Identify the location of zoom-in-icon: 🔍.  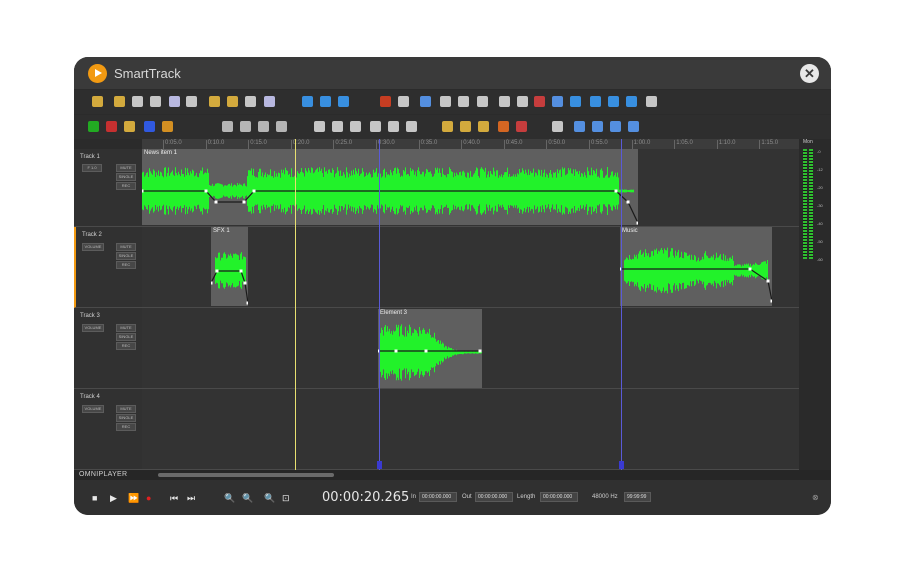
(229, 498).